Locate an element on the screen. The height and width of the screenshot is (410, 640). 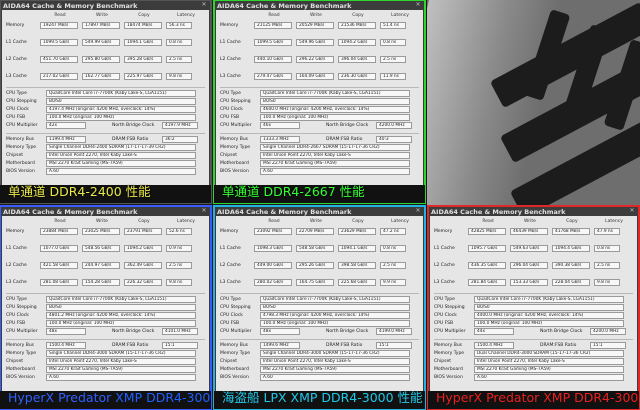
latency-value: 47.2 ns is located at coordinates (393, 231).